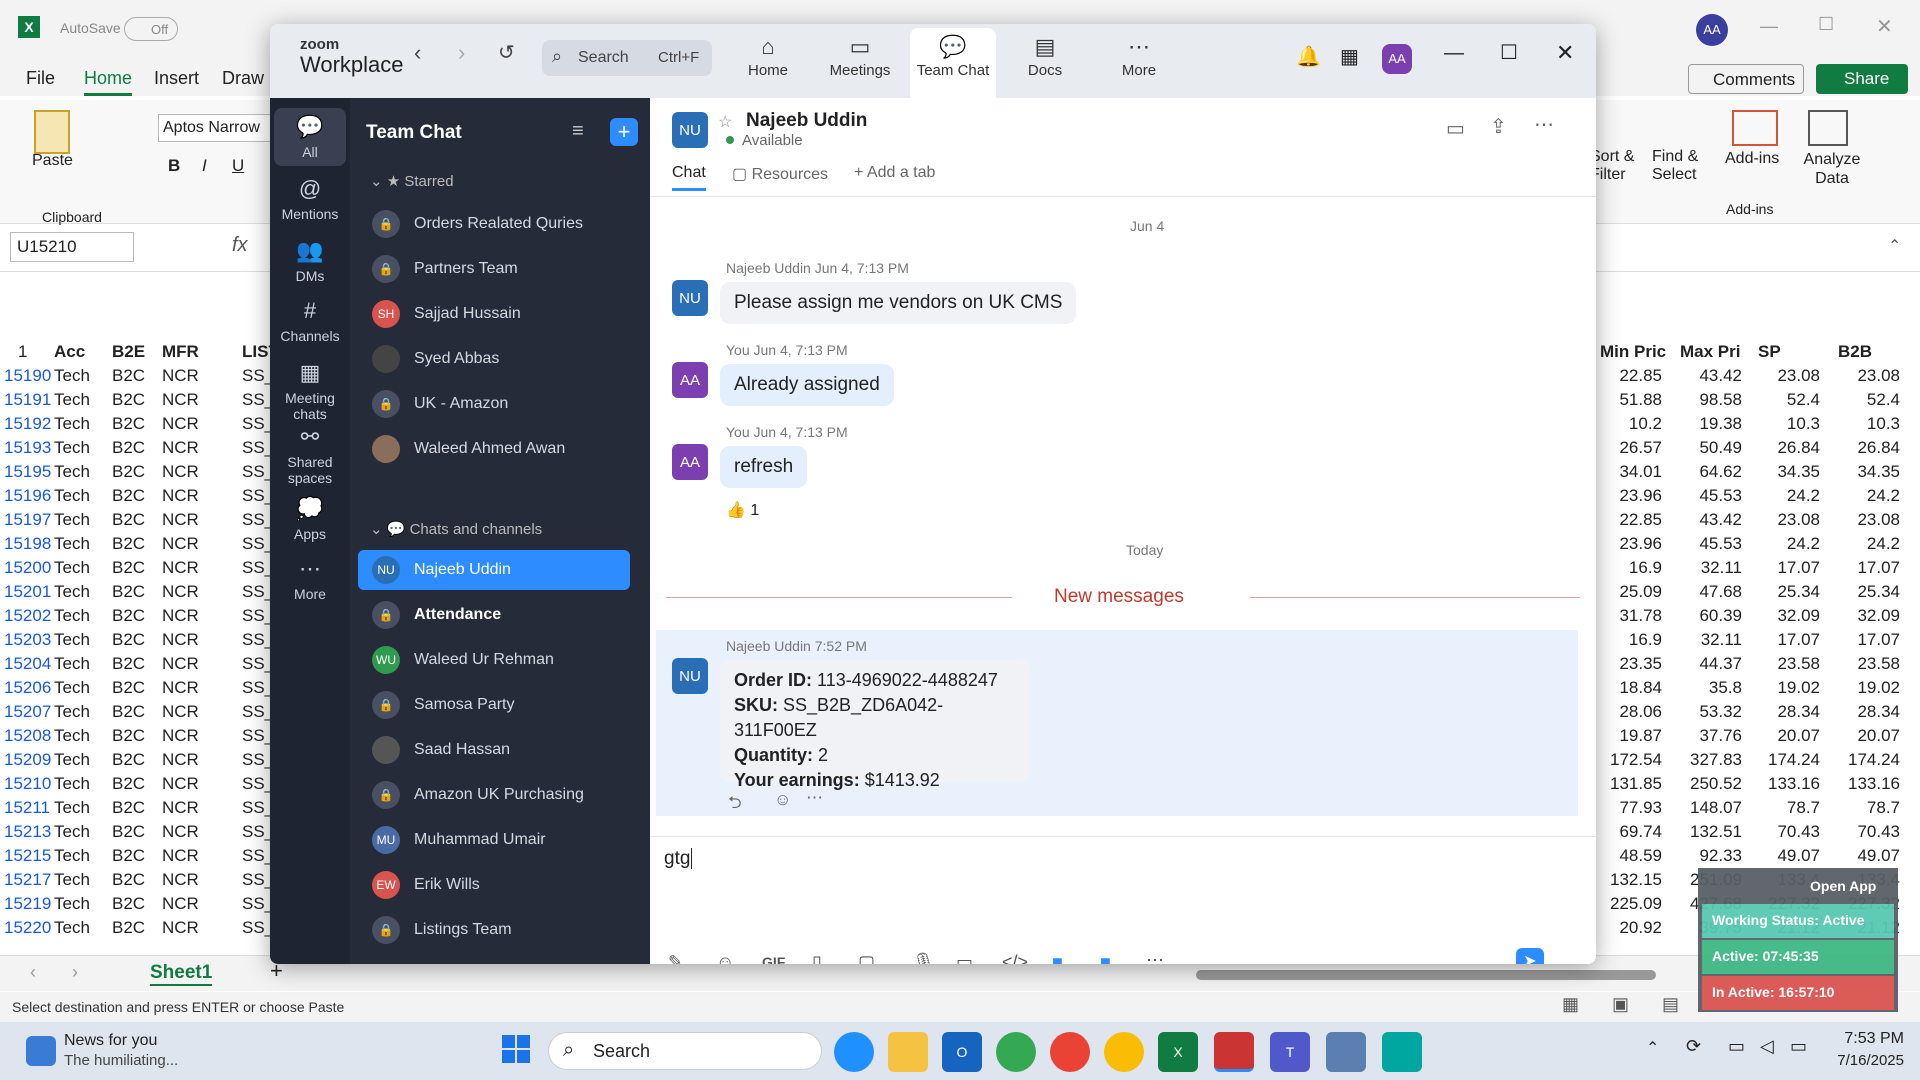 This screenshot has width=1920, height=1080. What do you see at coordinates (690, 380) in the screenshot?
I see `message-avatar: AA` at bounding box center [690, 380].